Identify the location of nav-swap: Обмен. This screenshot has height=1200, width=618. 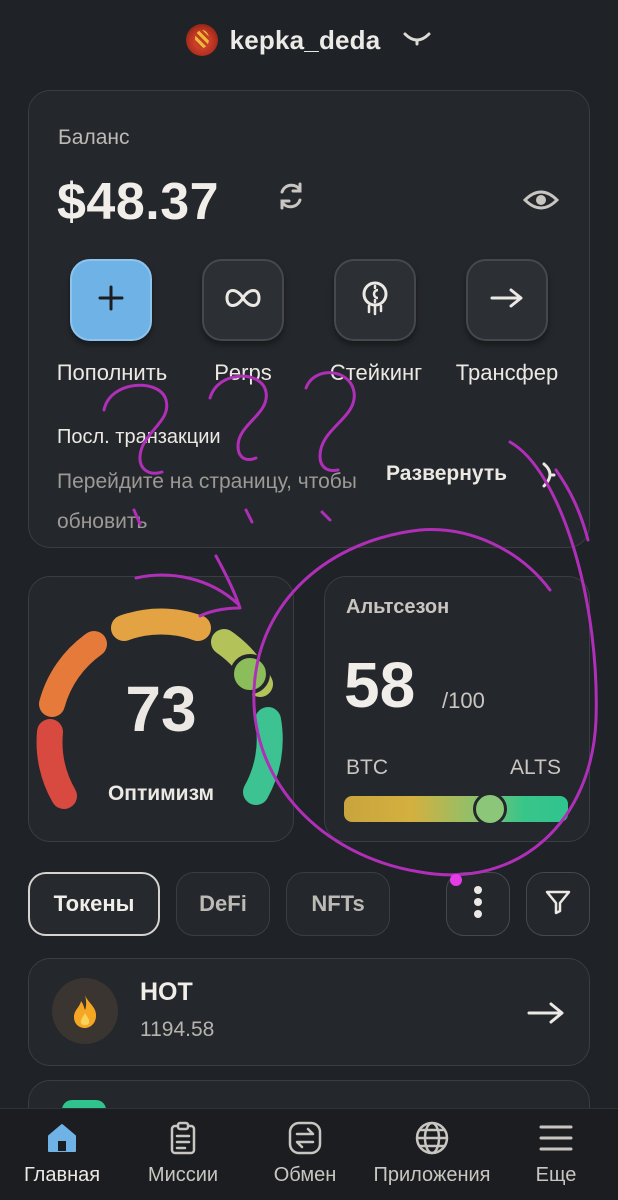
(305, 1152).